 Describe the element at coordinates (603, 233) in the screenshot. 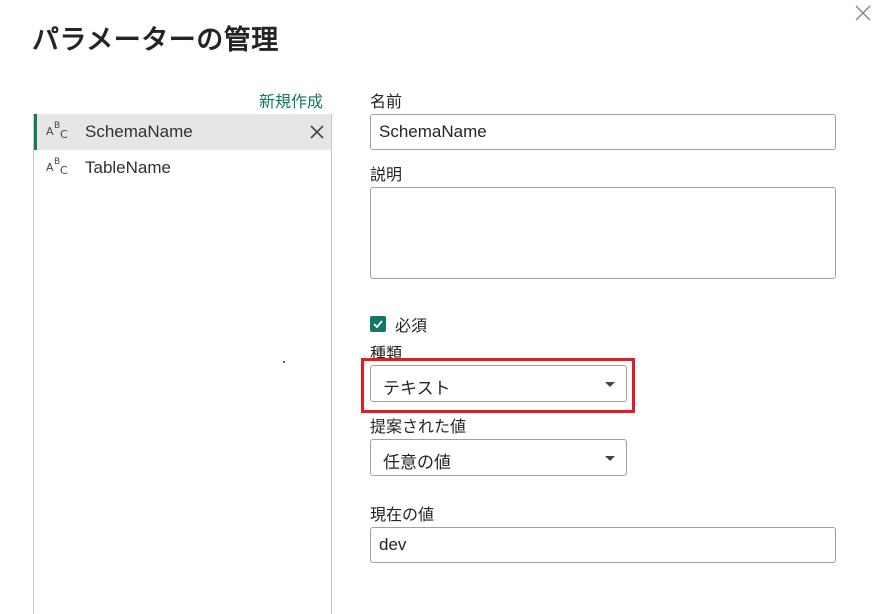

I see `description-field` at that location.